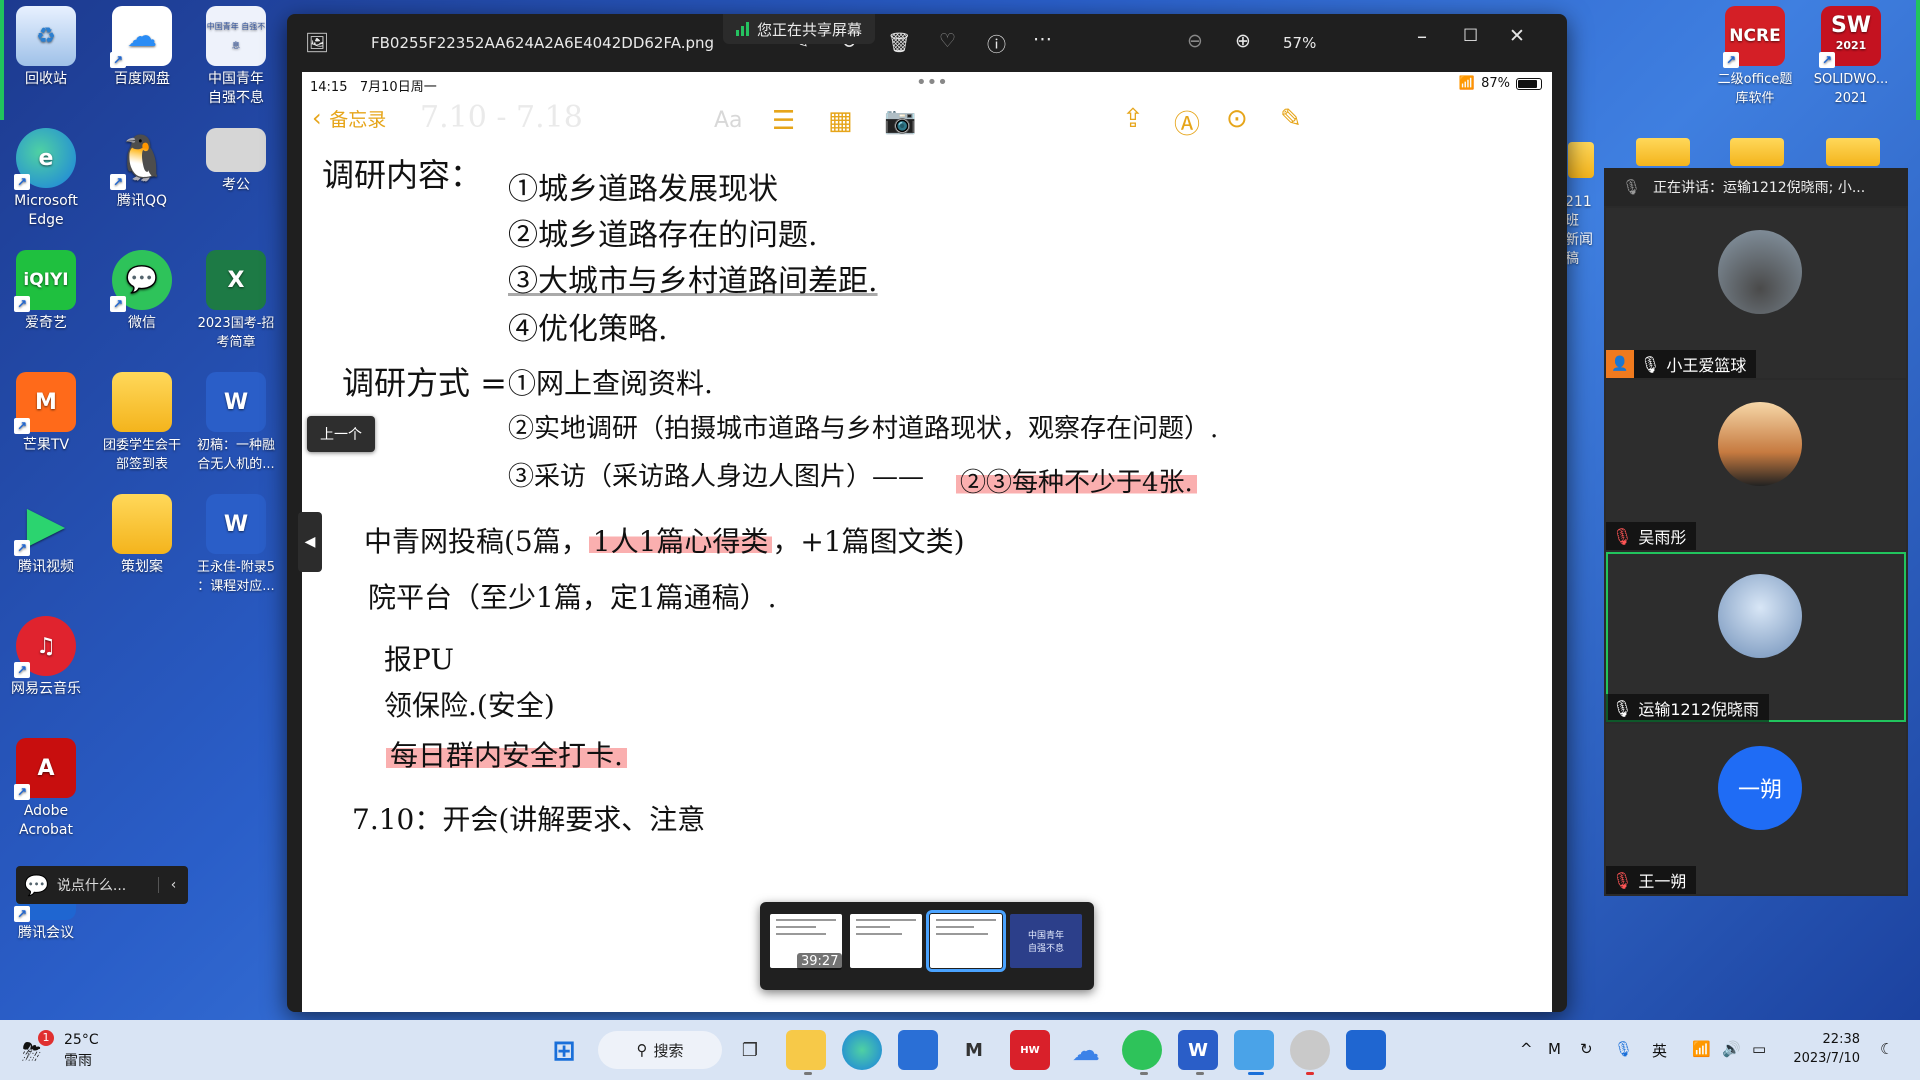 This screenshot has height=1080, width=1920. What do you see at coordinates (974, 1050) in the screenshot?
I see `mi-app-icon: M` at bounding box center [974, 1050].